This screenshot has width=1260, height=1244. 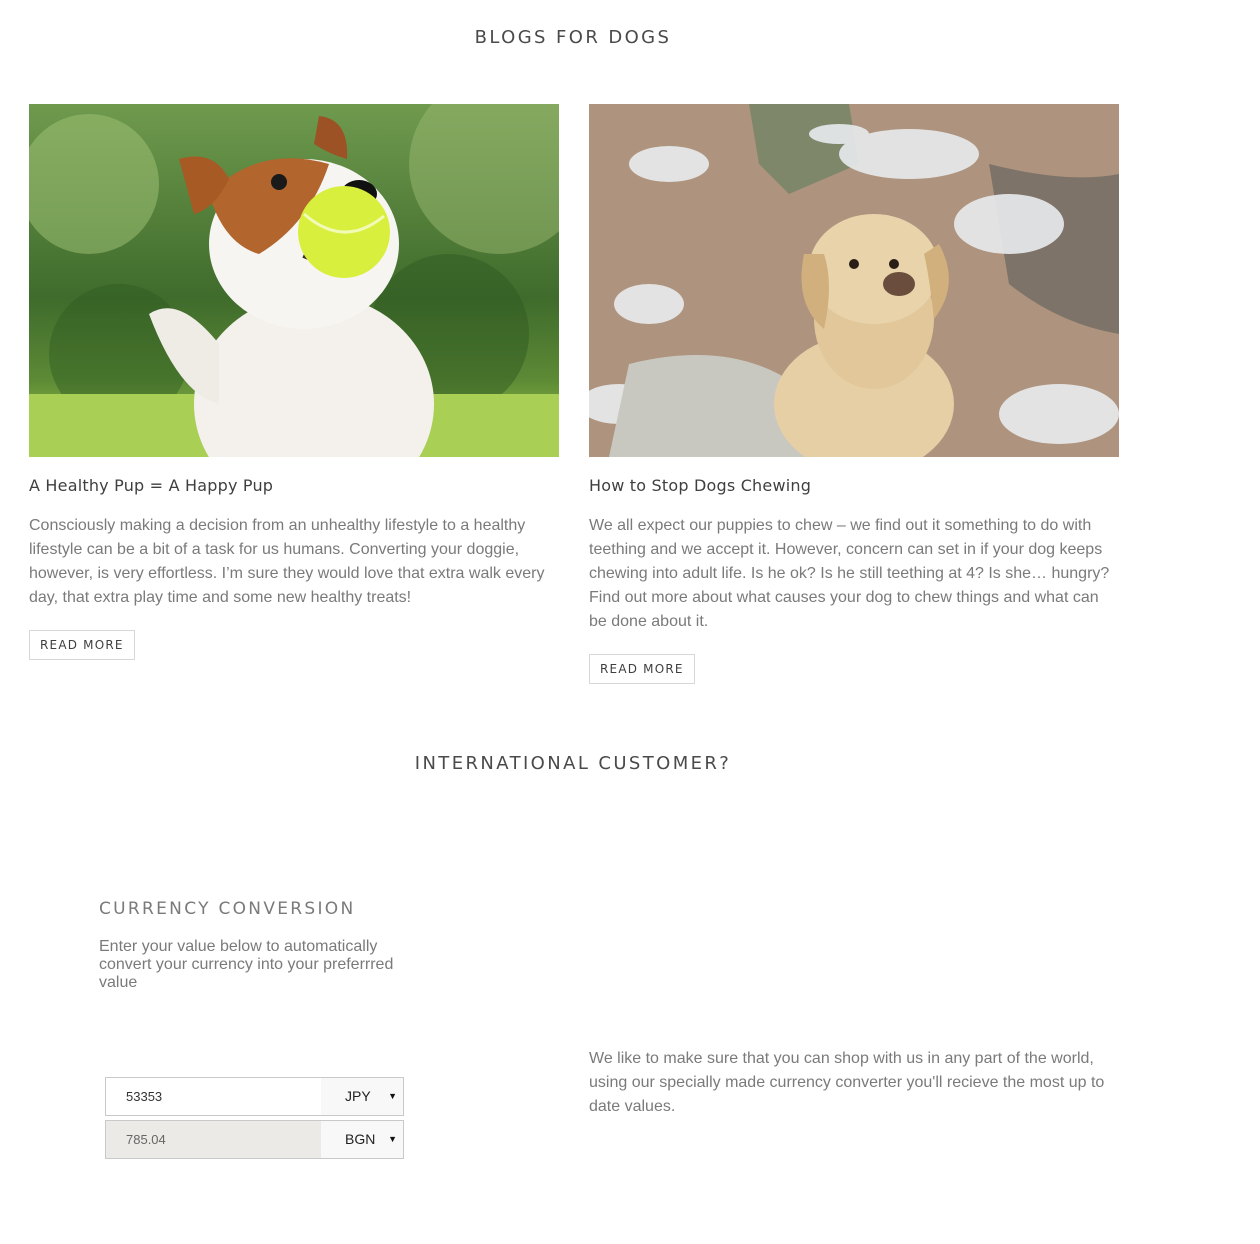 I want to click on currency-conversion-title: CURRENCY CONVERSION, so click(x=227, y=909).